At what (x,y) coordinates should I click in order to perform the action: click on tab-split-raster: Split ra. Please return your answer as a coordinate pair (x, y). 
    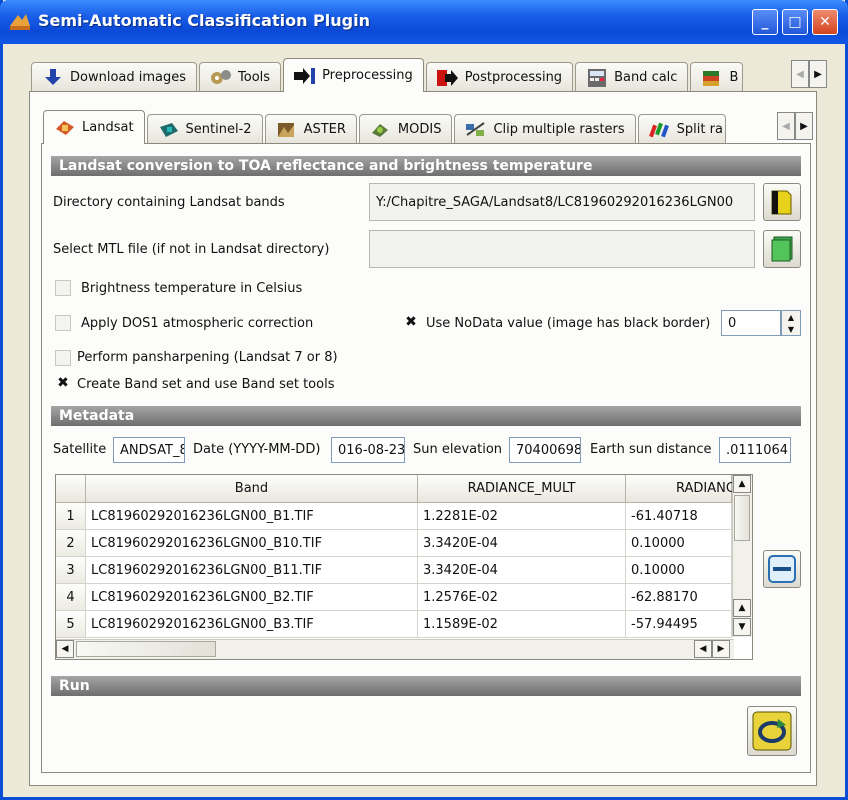
    Looking at the image, I should click on (681, 129).